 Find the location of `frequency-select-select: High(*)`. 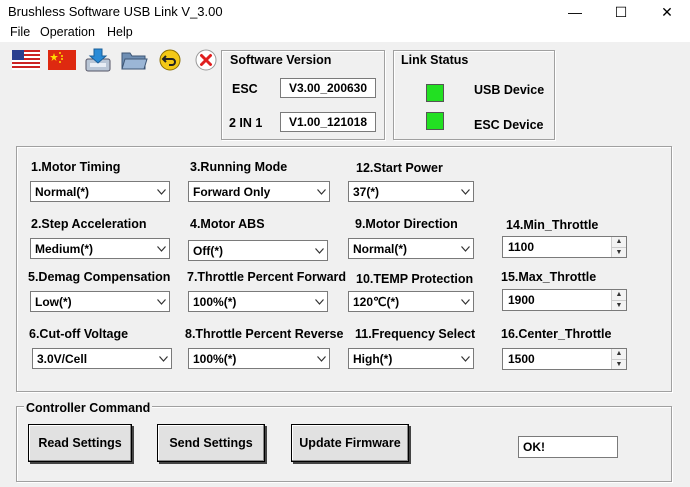

frequency-select-select: High(*) is located at coordinates (411, 358).